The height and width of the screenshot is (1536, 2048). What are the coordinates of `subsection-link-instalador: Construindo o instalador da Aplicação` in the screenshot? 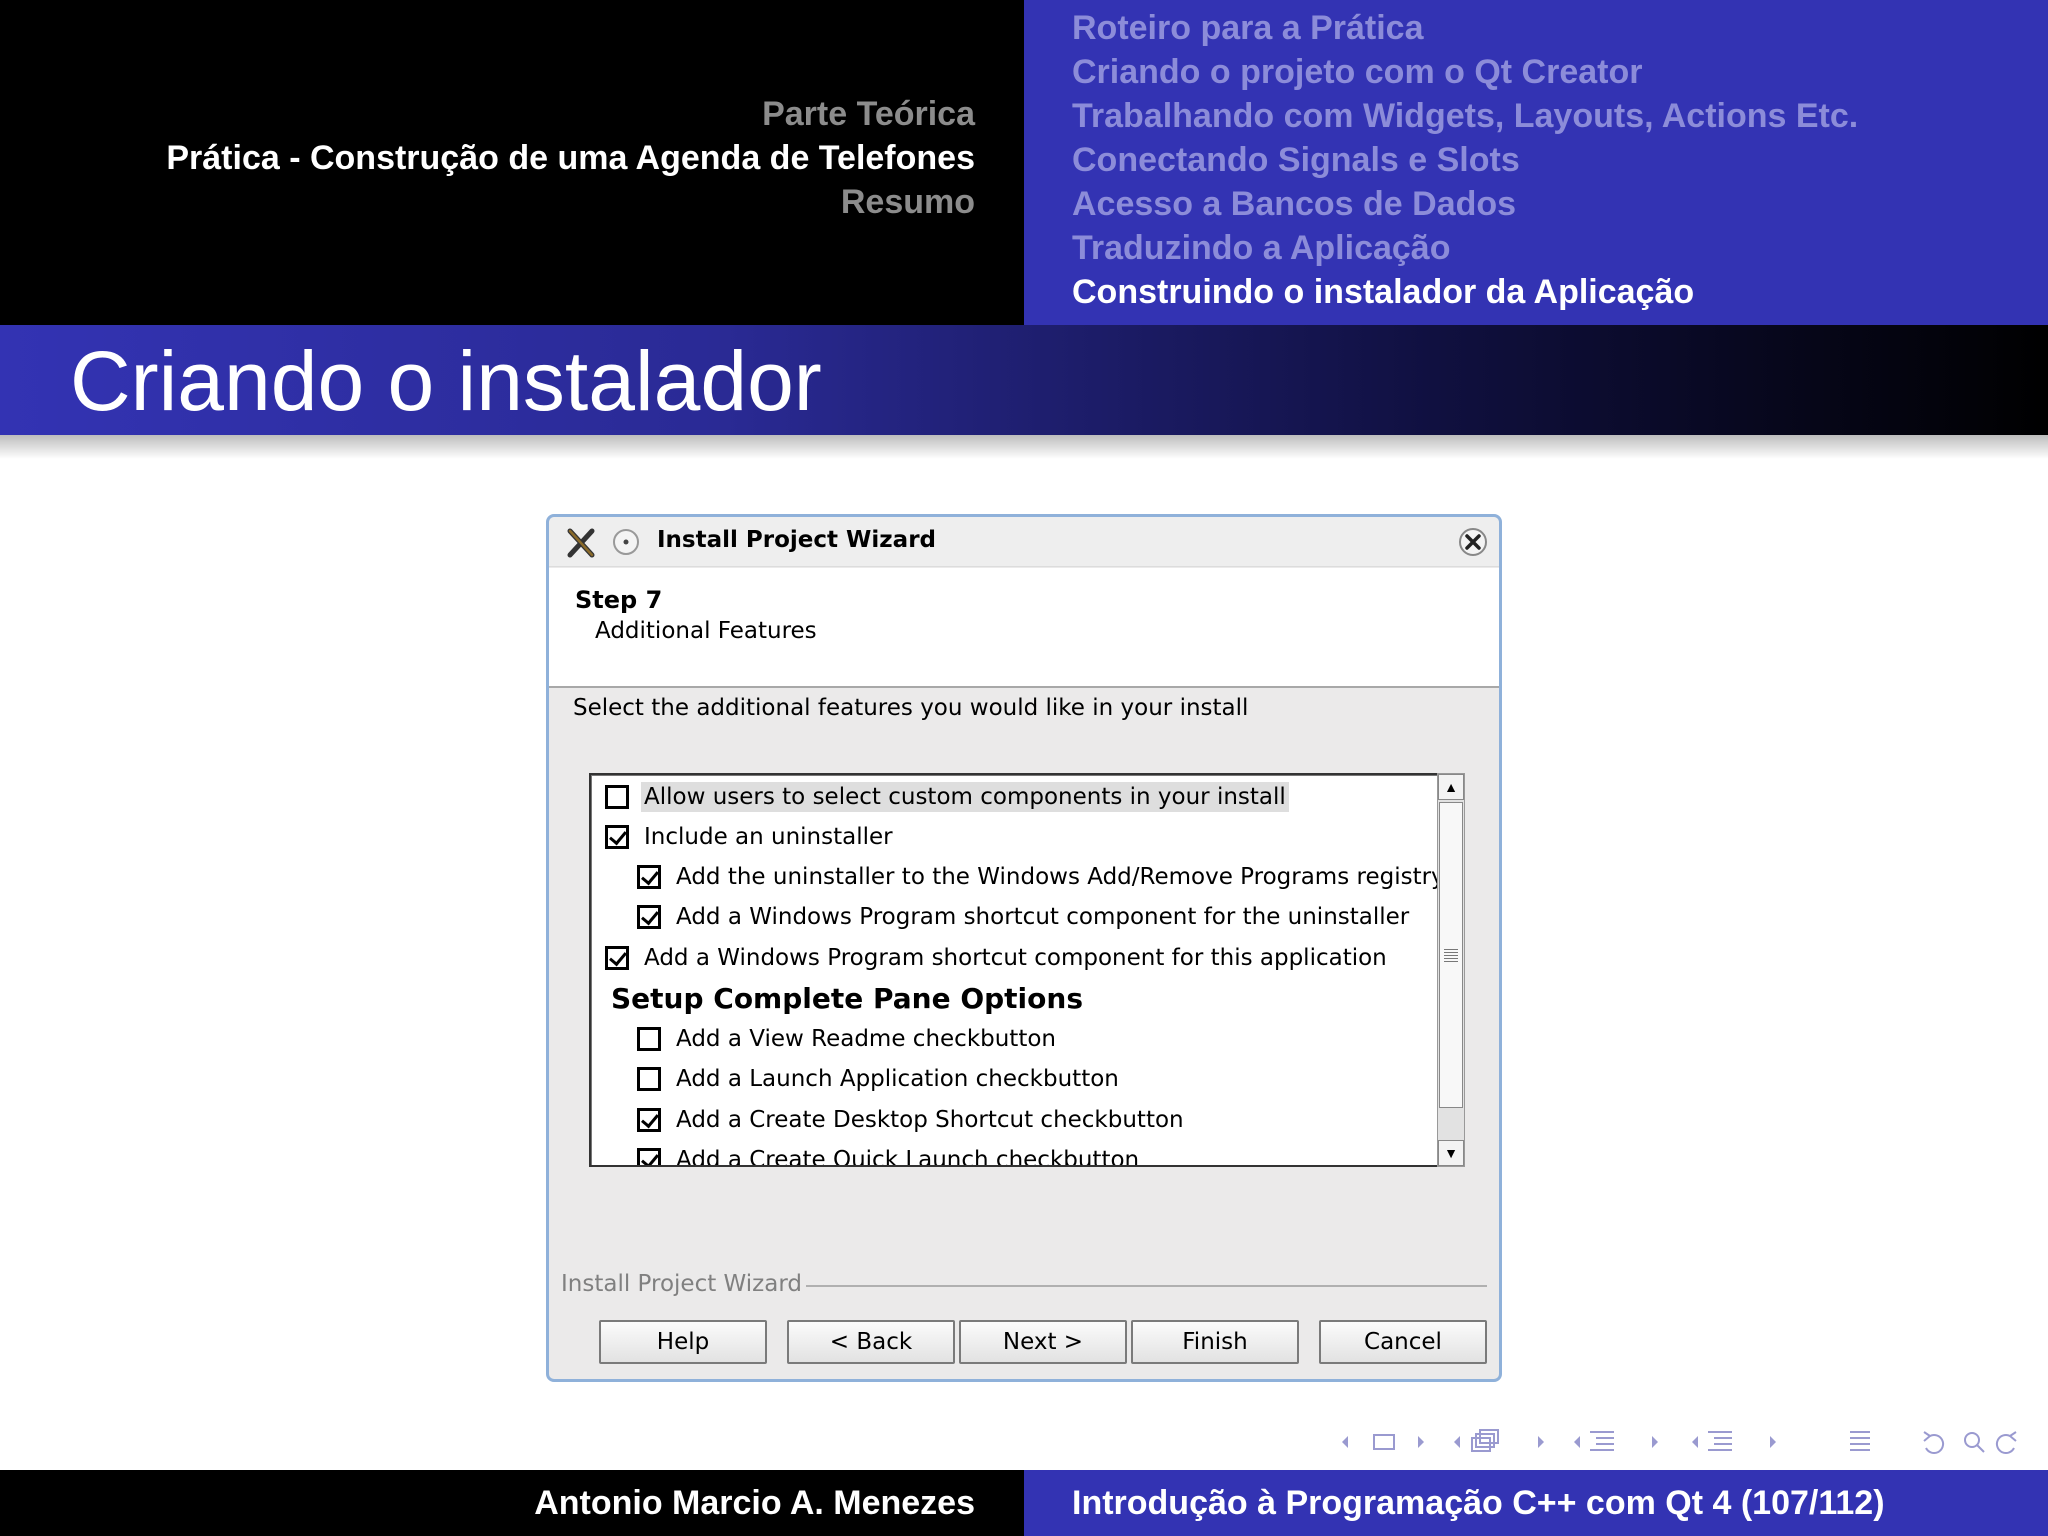 It's located at (1465, 292).